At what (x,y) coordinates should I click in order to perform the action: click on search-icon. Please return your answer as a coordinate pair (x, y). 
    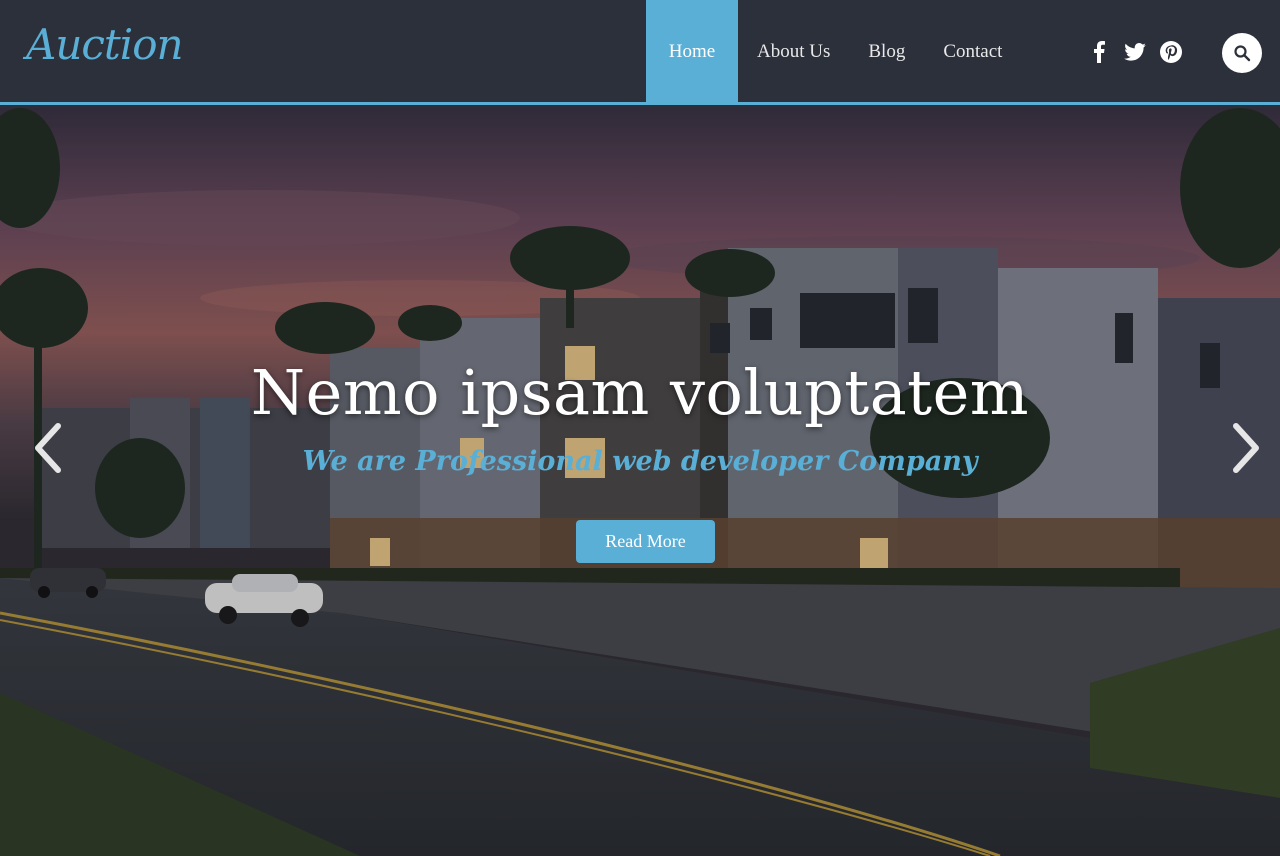
    Looking at the image, I should click on (1242, 53).